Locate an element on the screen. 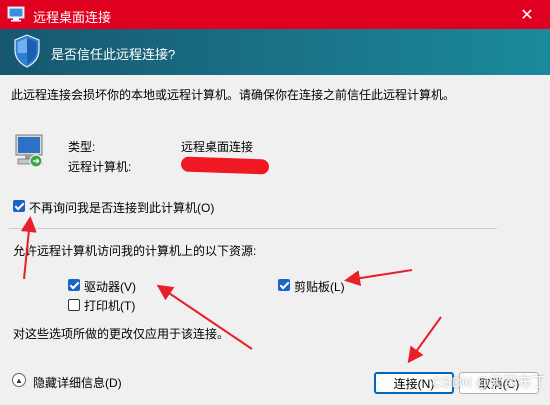  window-title: 远程桌面连接 is located at coordinates (72, 17).